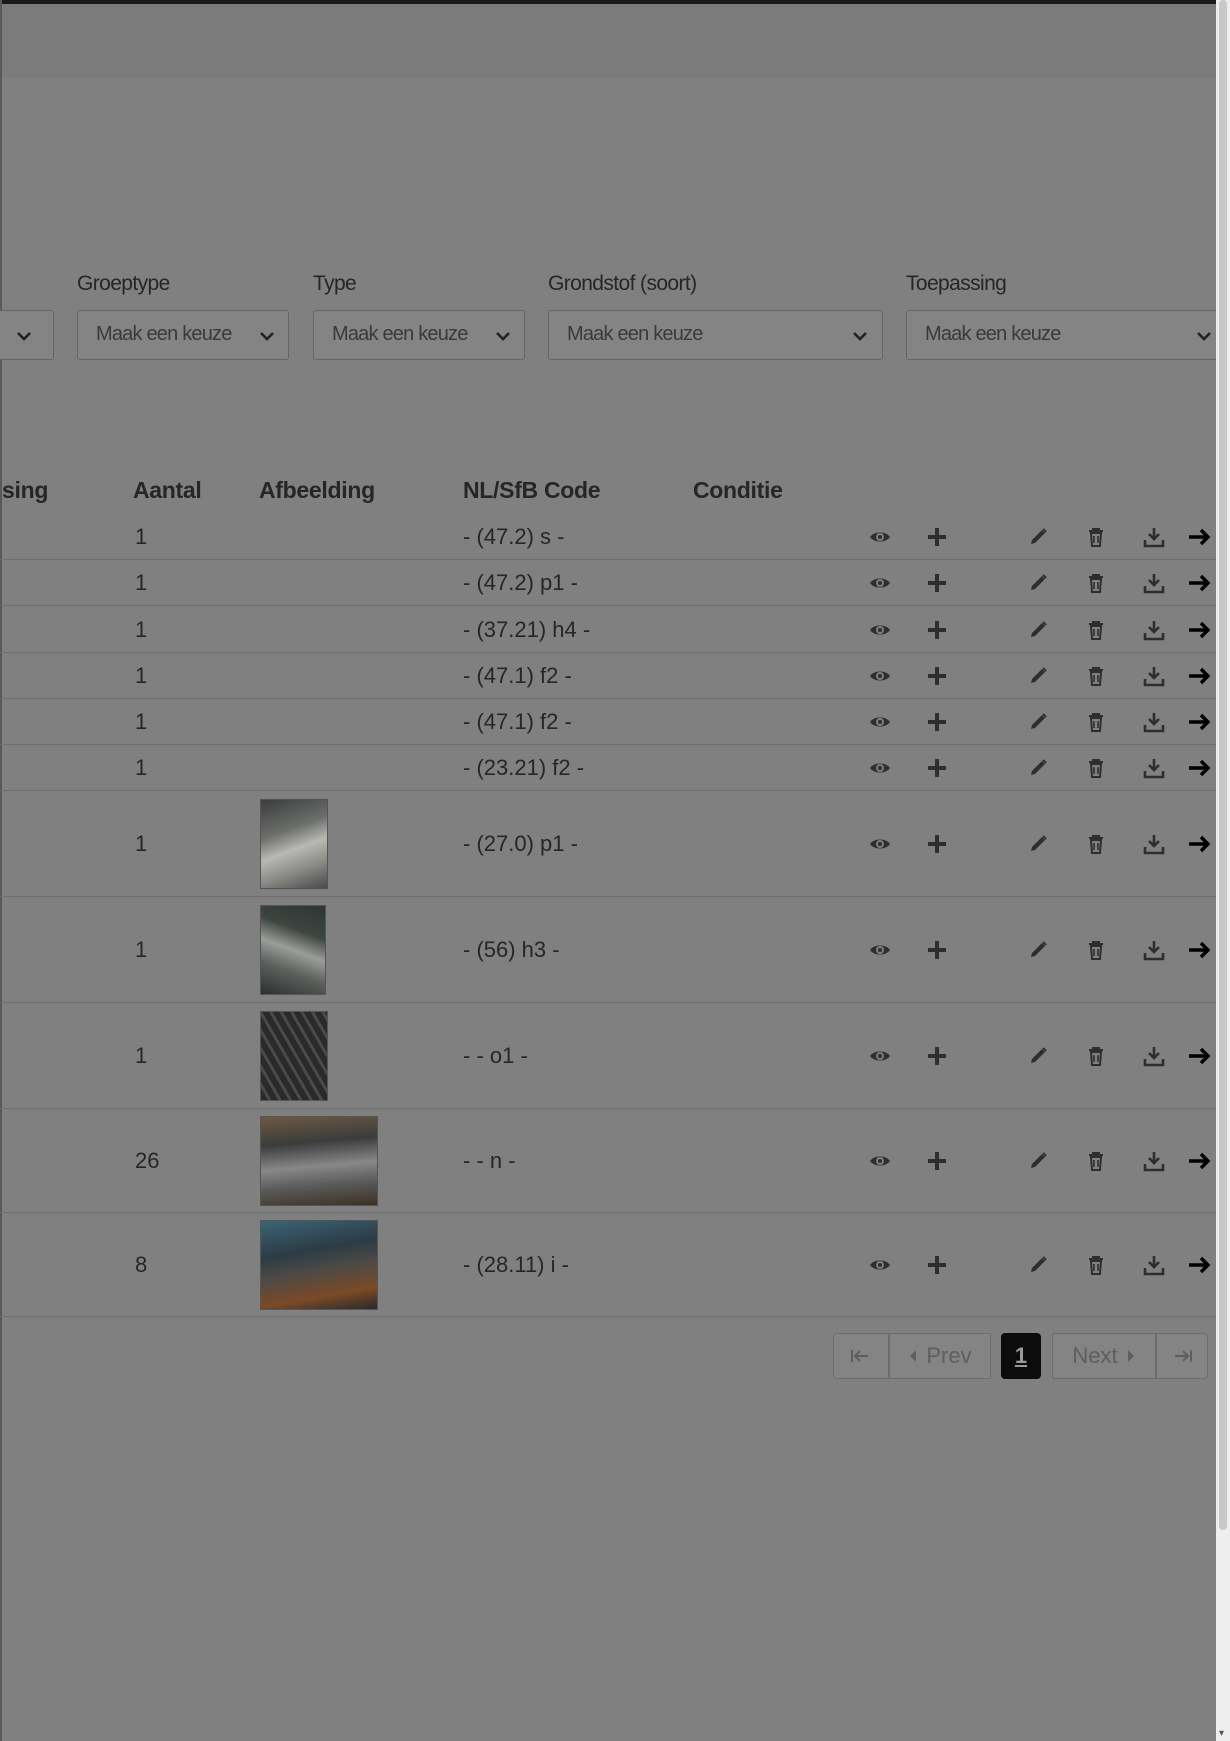 This screenshot has height=1741, width=1230. Describe the element at coordinates (317, 490) in the screenshot. I see `column-header-afbeelding: Afbeelding` at that location.